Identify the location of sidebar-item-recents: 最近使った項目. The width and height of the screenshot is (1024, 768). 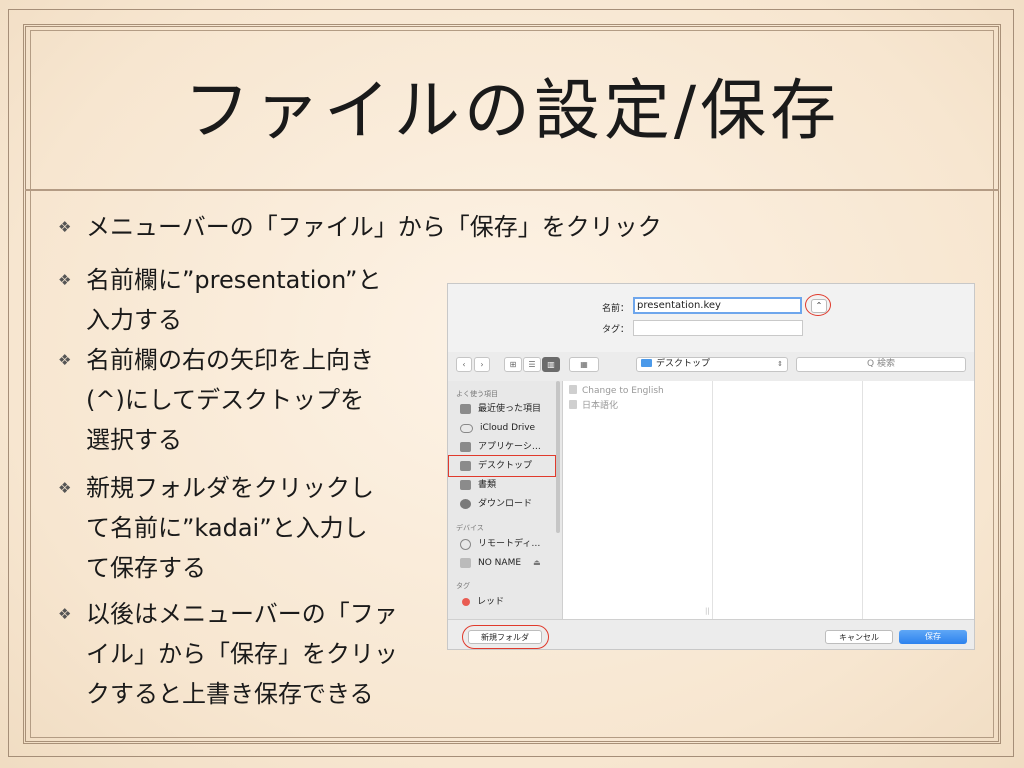
(500, 409).